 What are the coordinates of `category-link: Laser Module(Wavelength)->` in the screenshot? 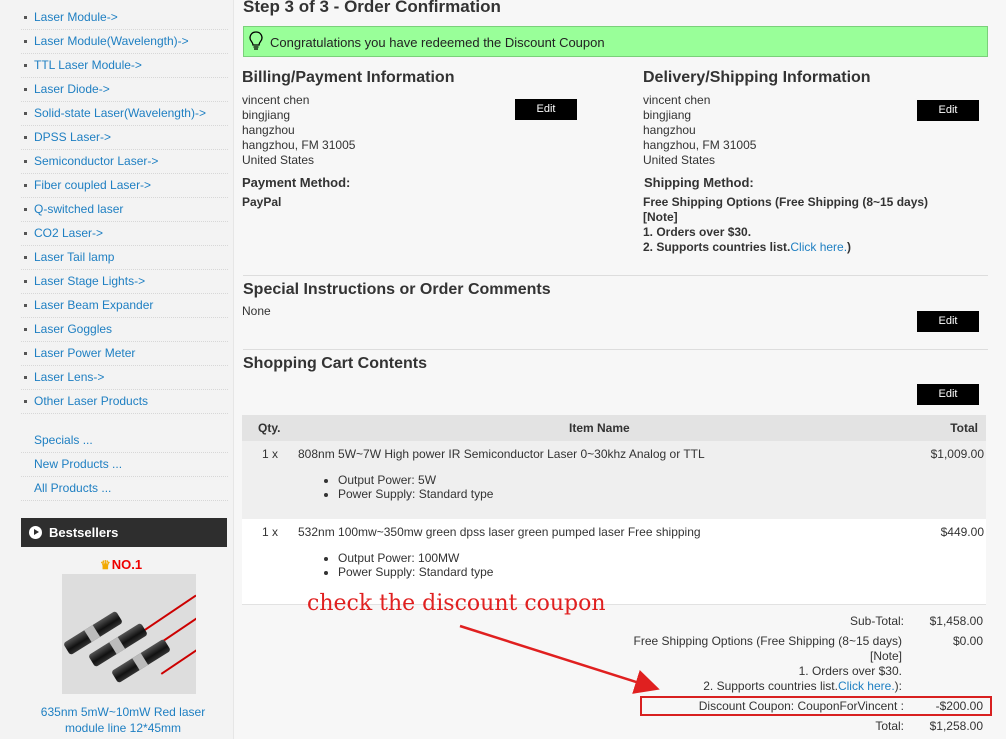 It's located at (124, 42).